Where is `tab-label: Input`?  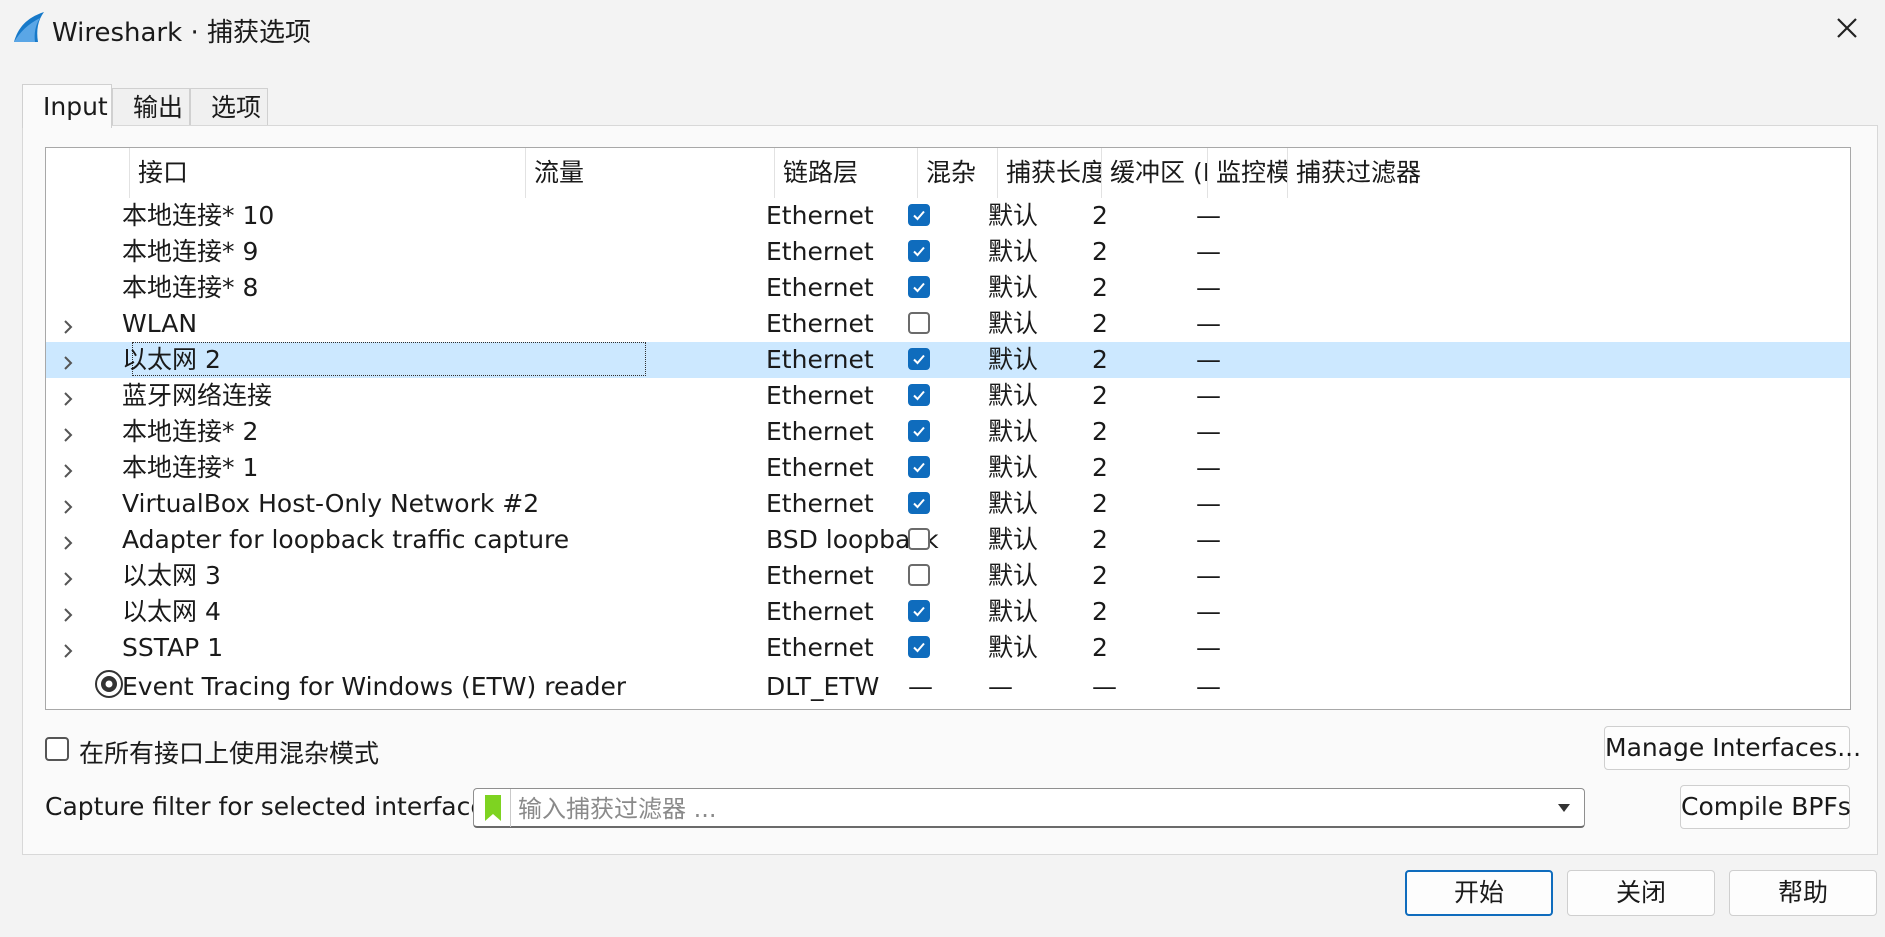
tab-label: Input is located at coordinates (75, 106).